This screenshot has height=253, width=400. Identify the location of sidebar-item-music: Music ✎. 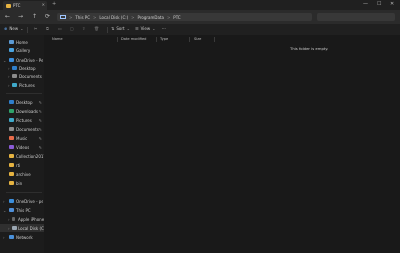
(22, 138).